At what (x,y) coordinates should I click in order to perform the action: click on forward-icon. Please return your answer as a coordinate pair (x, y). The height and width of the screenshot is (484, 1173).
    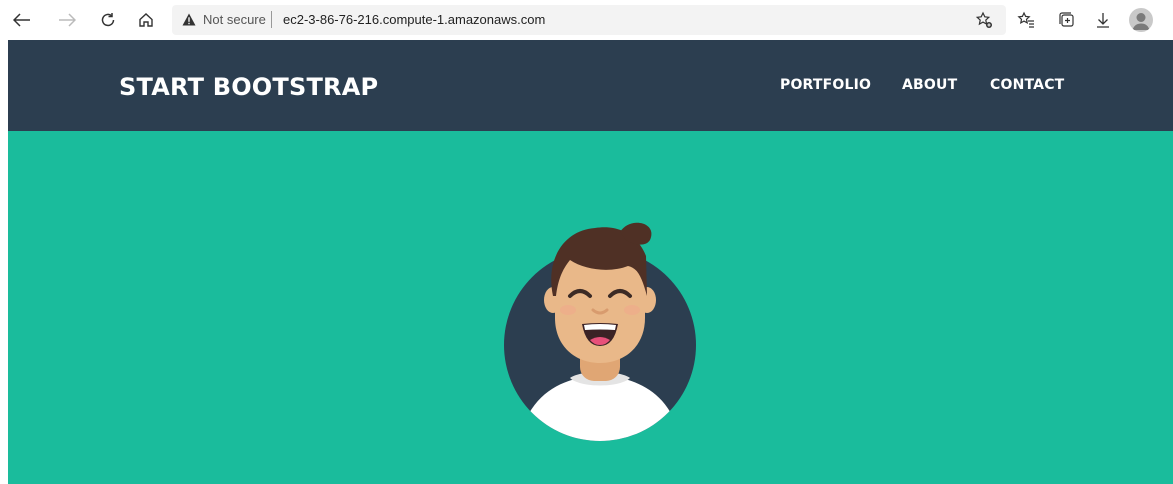
    Looking at the image, I should click on (67, 20).